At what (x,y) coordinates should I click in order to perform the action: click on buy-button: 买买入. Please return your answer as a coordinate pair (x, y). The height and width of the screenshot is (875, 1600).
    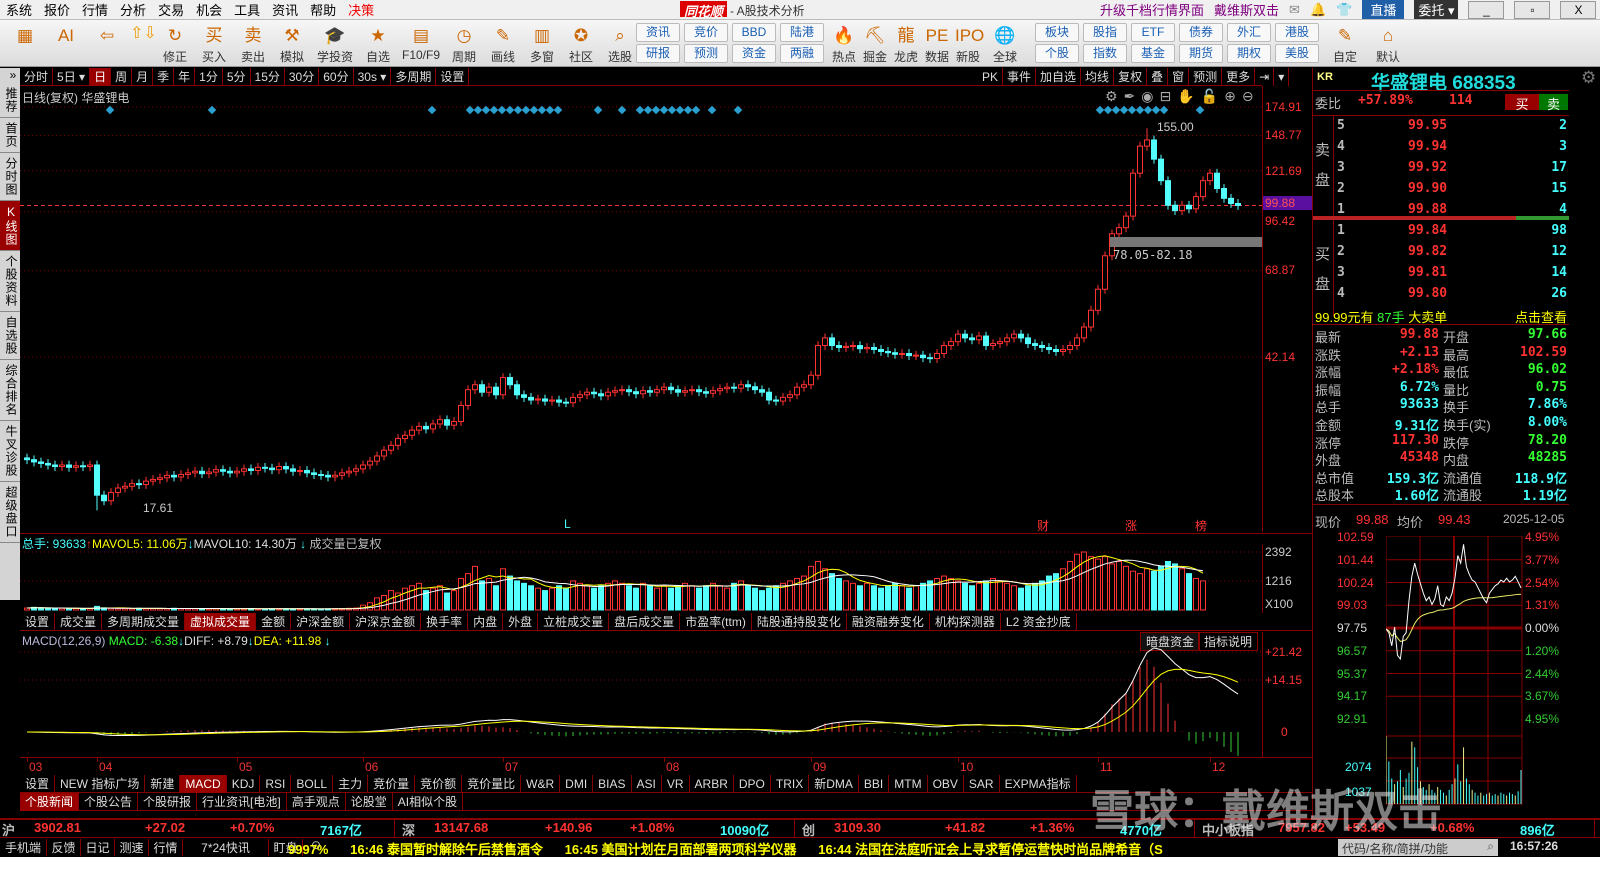
    Looking at the image, I should click on (214, 44).